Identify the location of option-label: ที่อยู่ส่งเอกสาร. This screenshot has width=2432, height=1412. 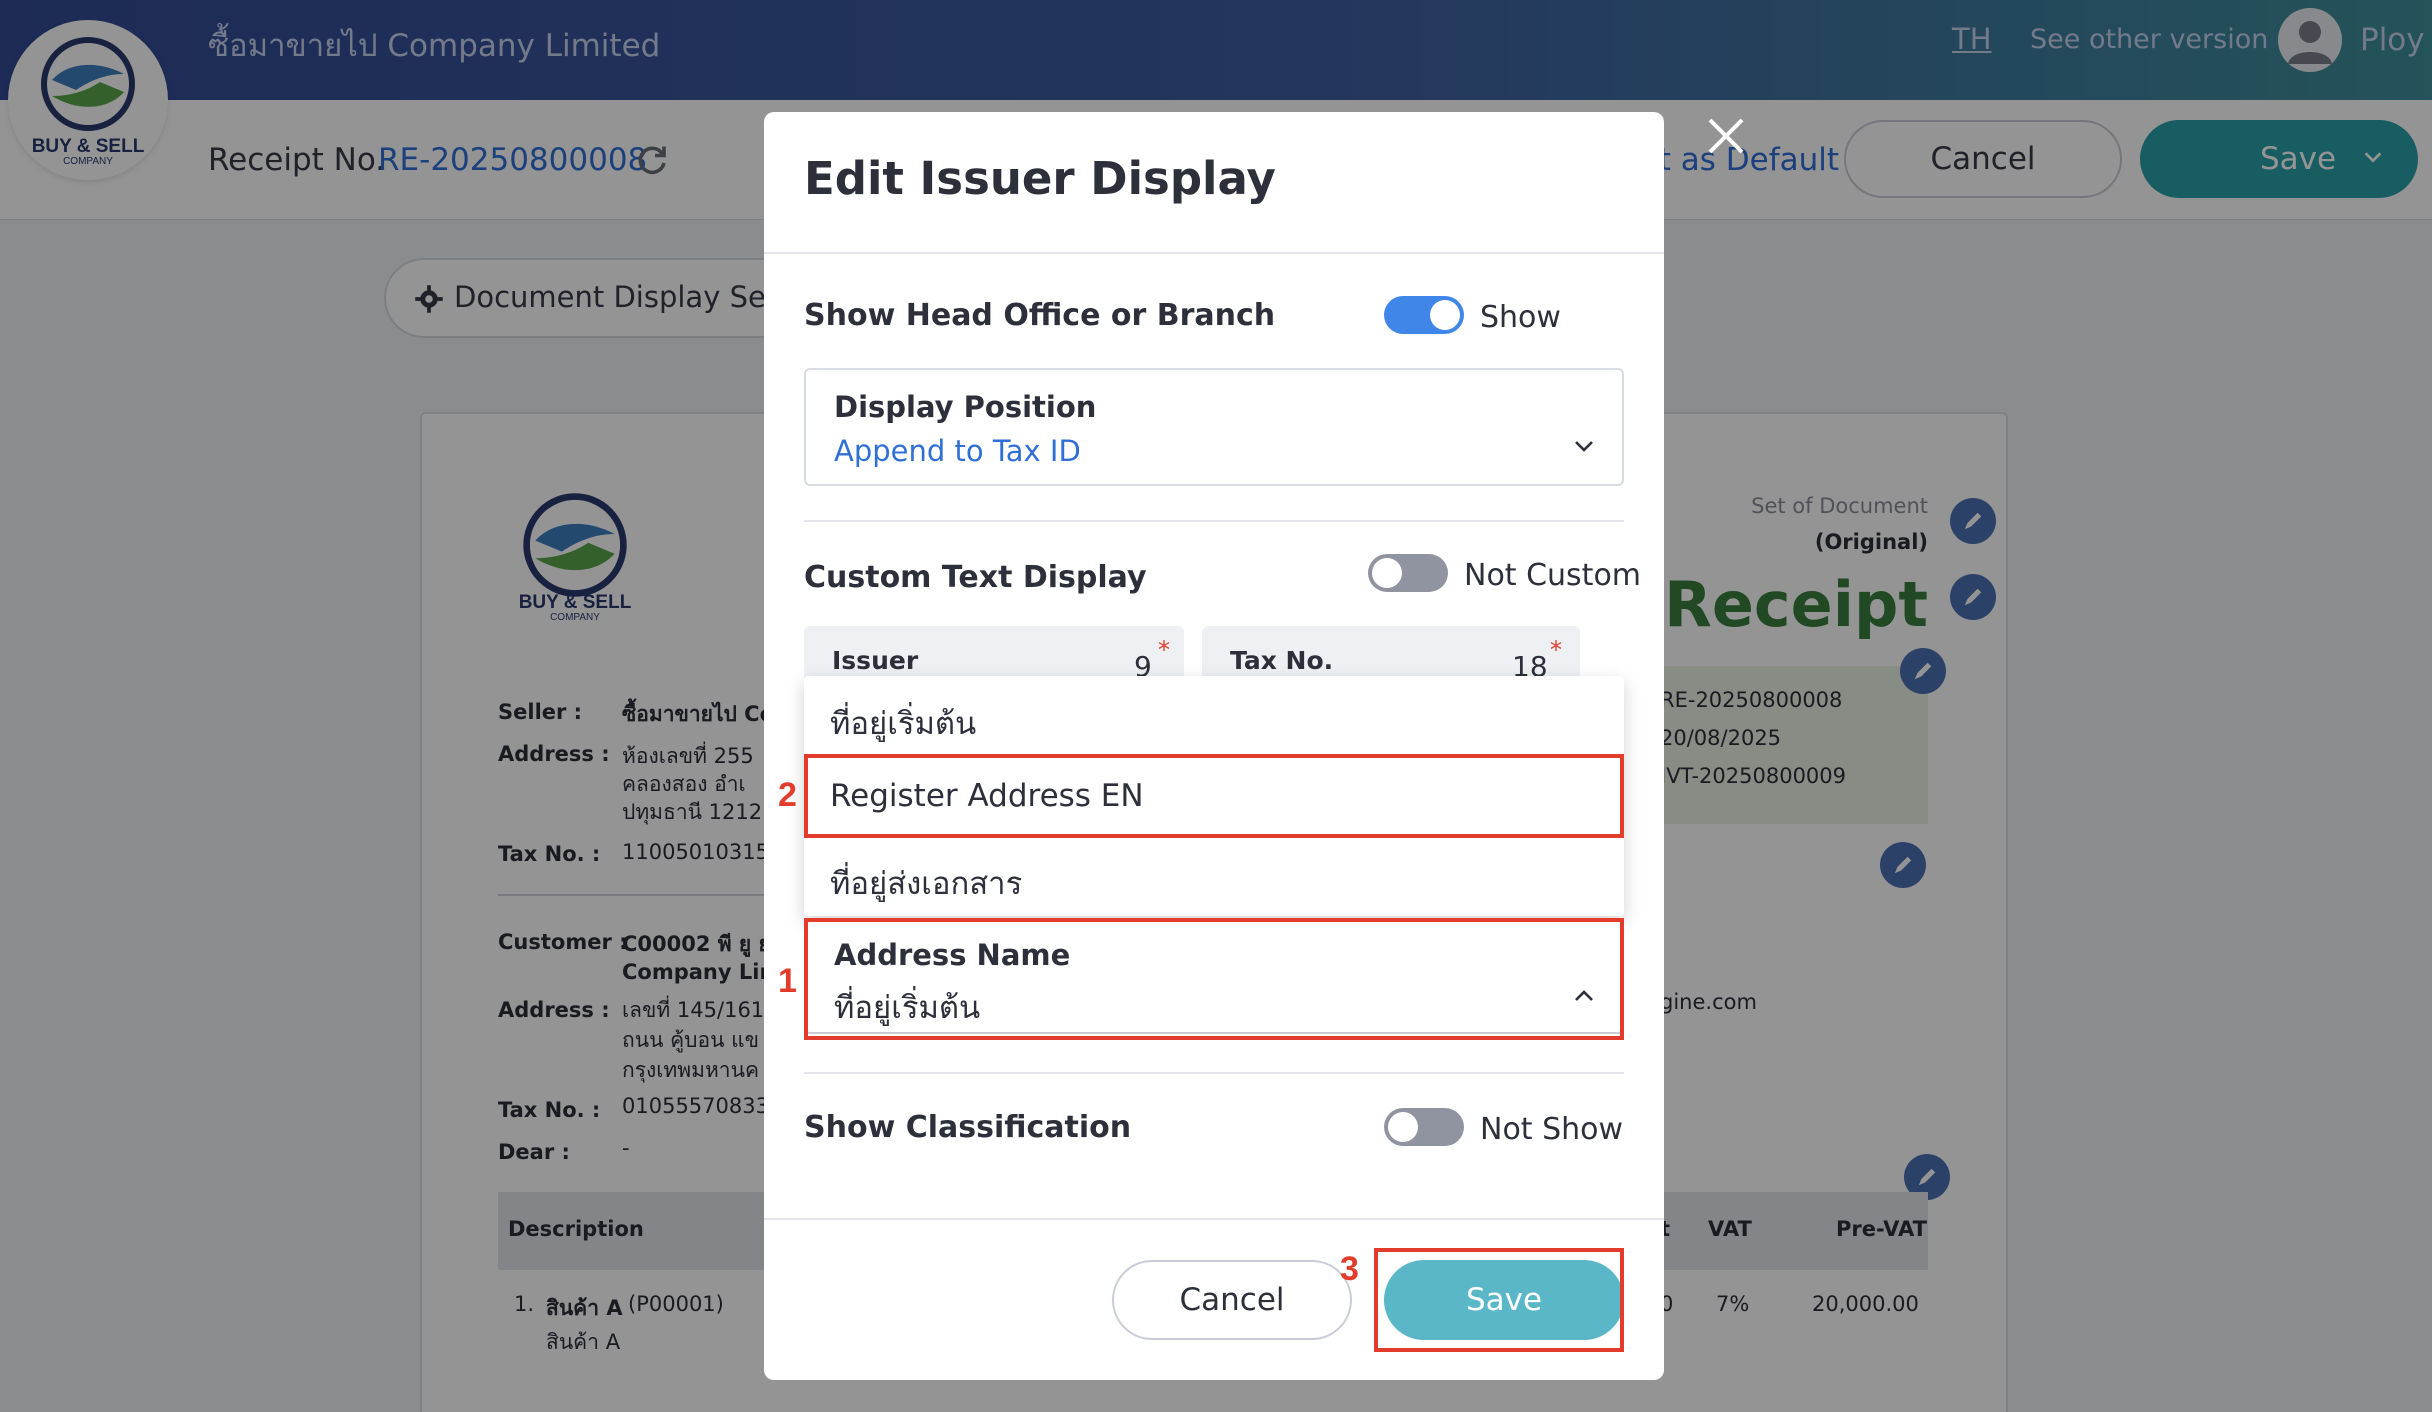
(926, 884).